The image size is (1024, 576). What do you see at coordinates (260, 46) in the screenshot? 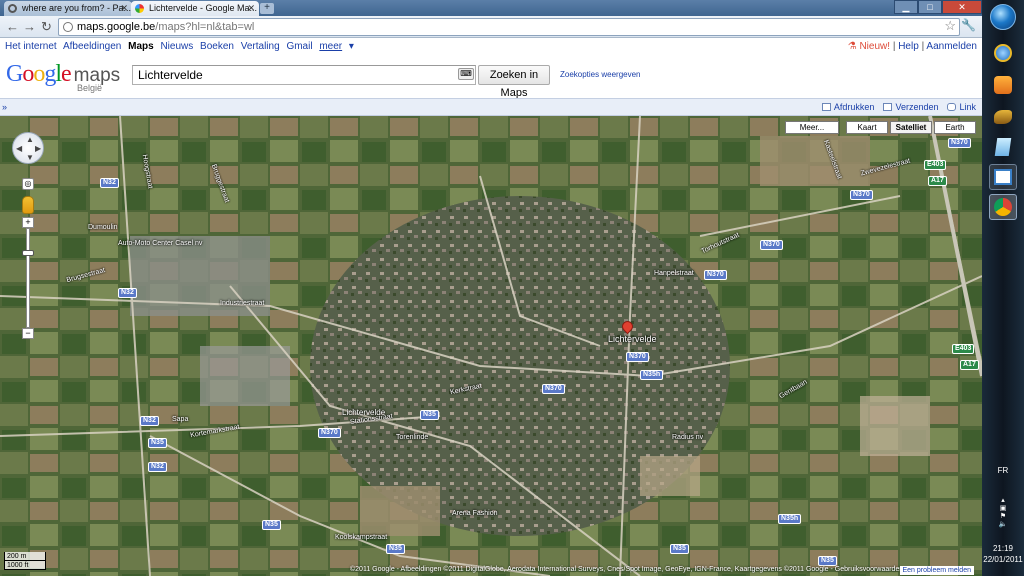
I see `gbar-link-translate: Vertaling` at bounding box center [260, 46].